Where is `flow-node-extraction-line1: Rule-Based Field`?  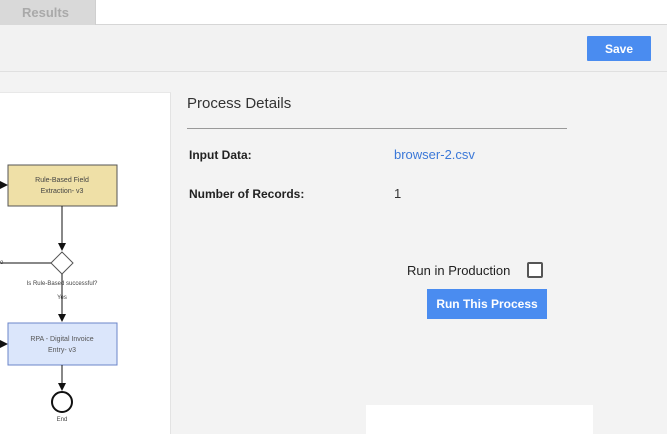 flow-node-extraction-line1: Rule-Based Field is located at coordinates (62, 180).